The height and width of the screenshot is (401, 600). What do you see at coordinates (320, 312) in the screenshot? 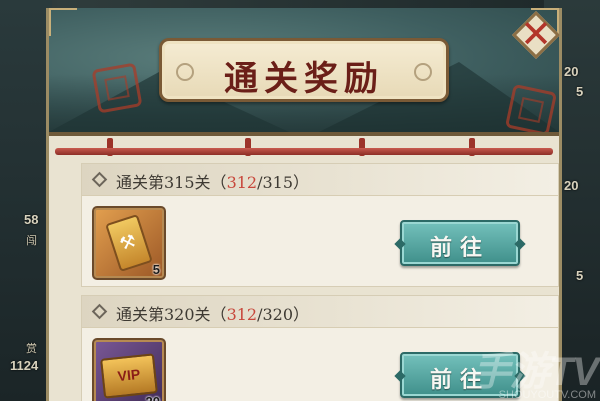
I see `reward-card-header: 通关第320关（312/320）` at bounding box center [320, 312].